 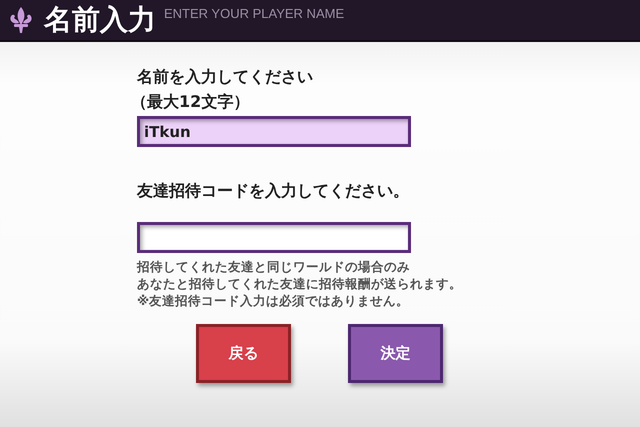 I want to click on code-input-field, so click(x=274, y=237).